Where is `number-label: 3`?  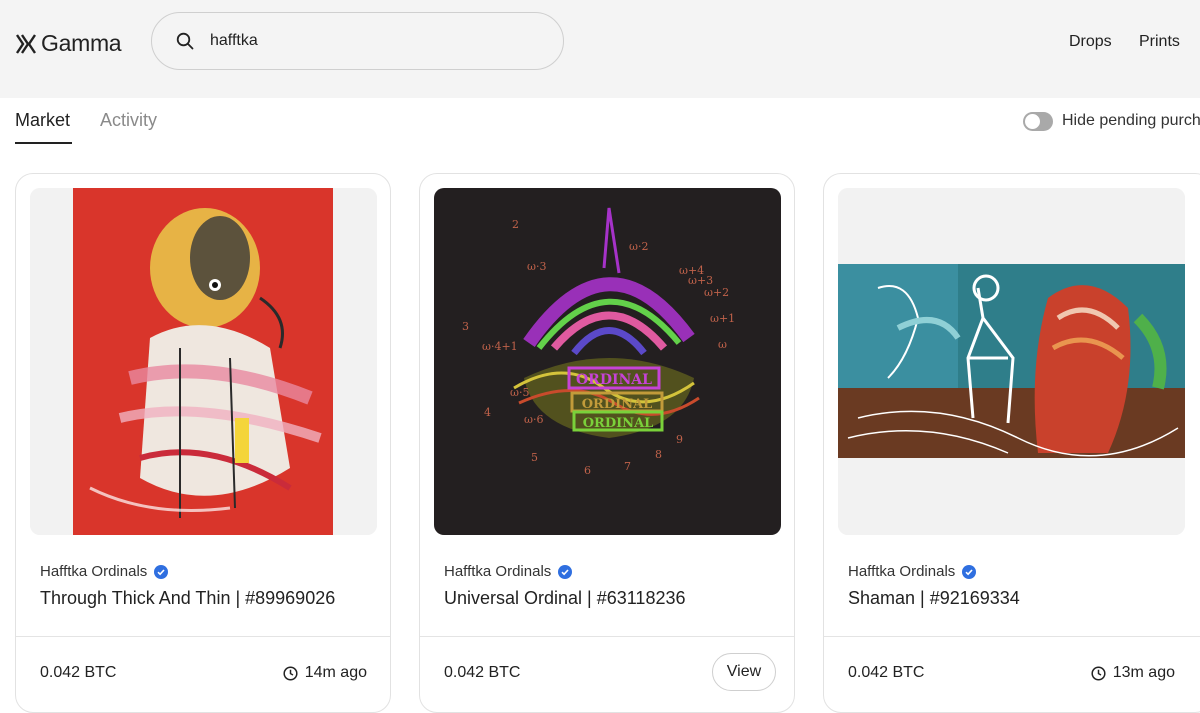
number-label: 3 is located at coordinates (465, 326).